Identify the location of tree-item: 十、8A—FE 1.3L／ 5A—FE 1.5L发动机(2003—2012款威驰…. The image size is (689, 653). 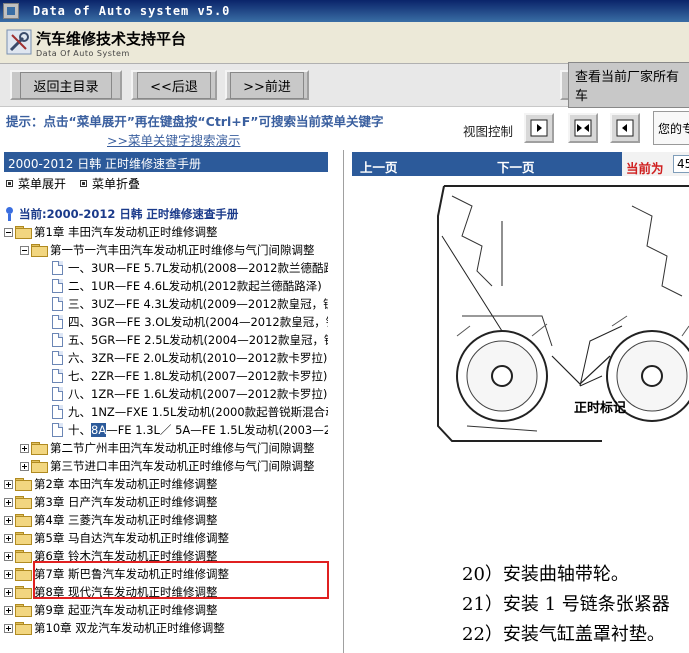
(190, 430).